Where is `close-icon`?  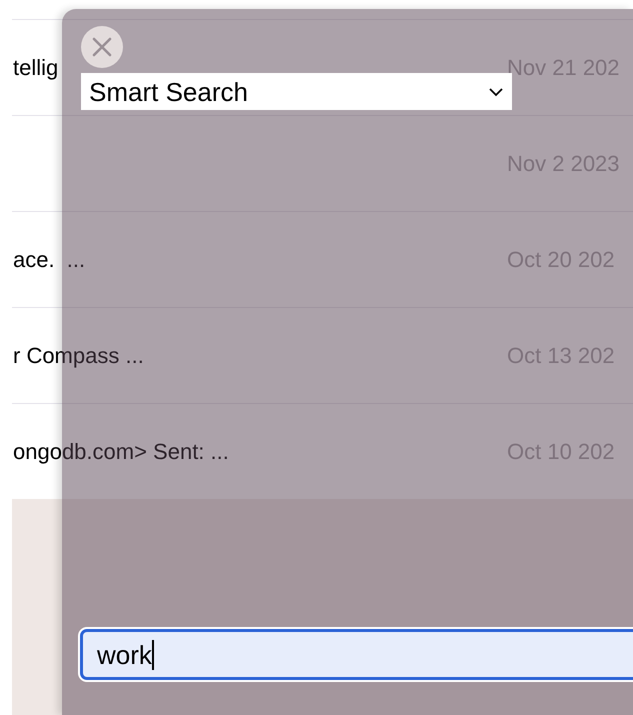 close-icon is located at coordinates (102, 47).